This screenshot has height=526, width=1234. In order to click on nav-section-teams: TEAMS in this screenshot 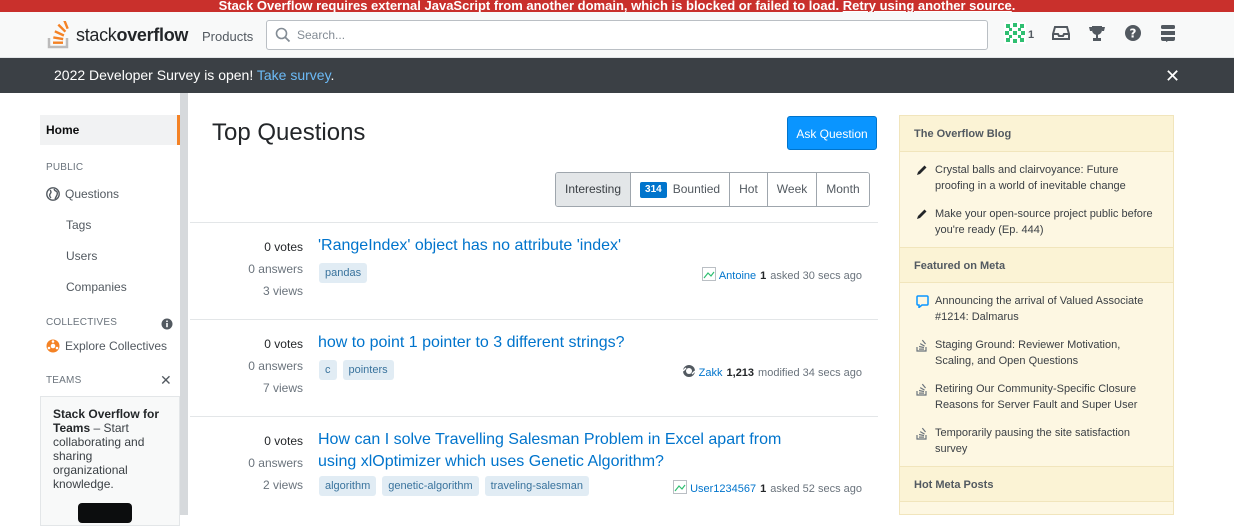, I will do `click(64, 380)`.